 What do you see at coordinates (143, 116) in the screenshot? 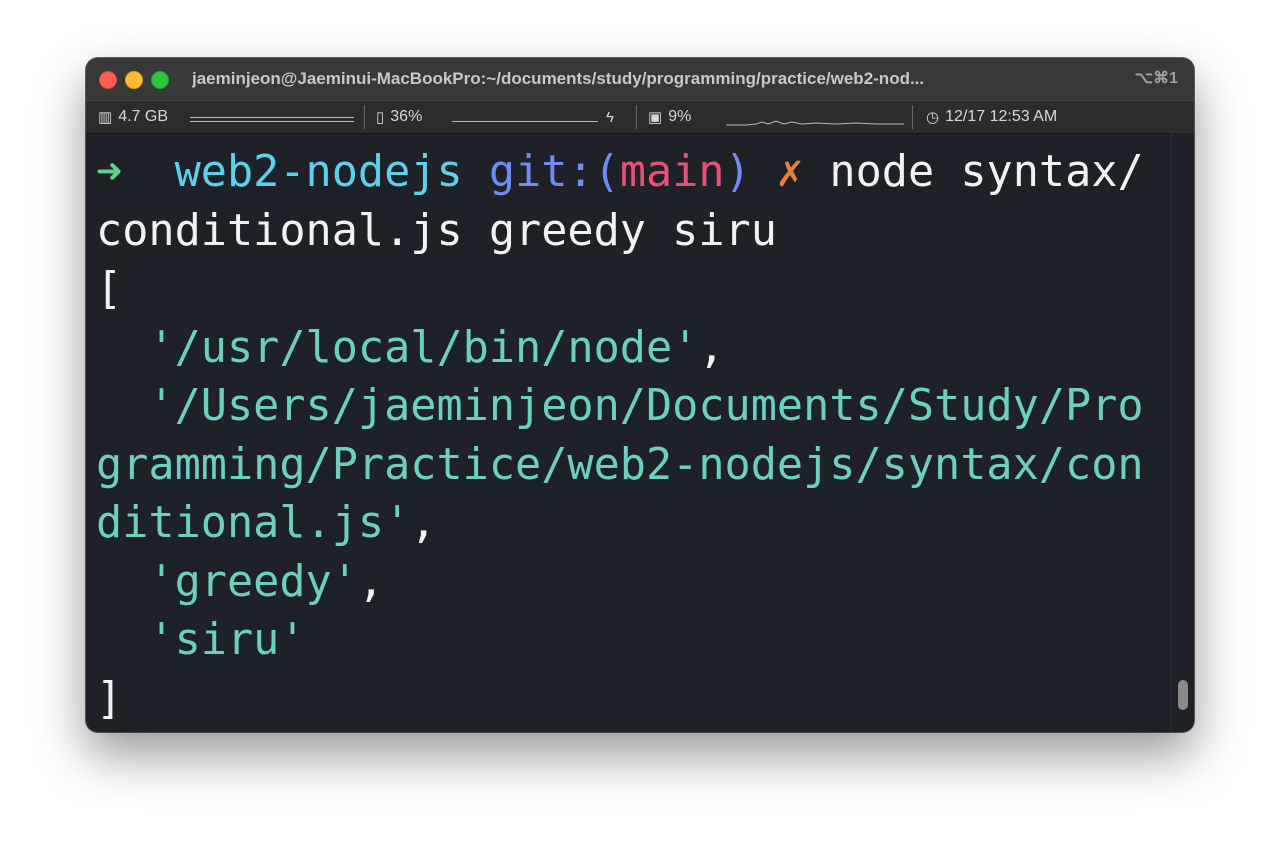
I see `memory-value: 4.7 GB` at bounding box center [143, 116].